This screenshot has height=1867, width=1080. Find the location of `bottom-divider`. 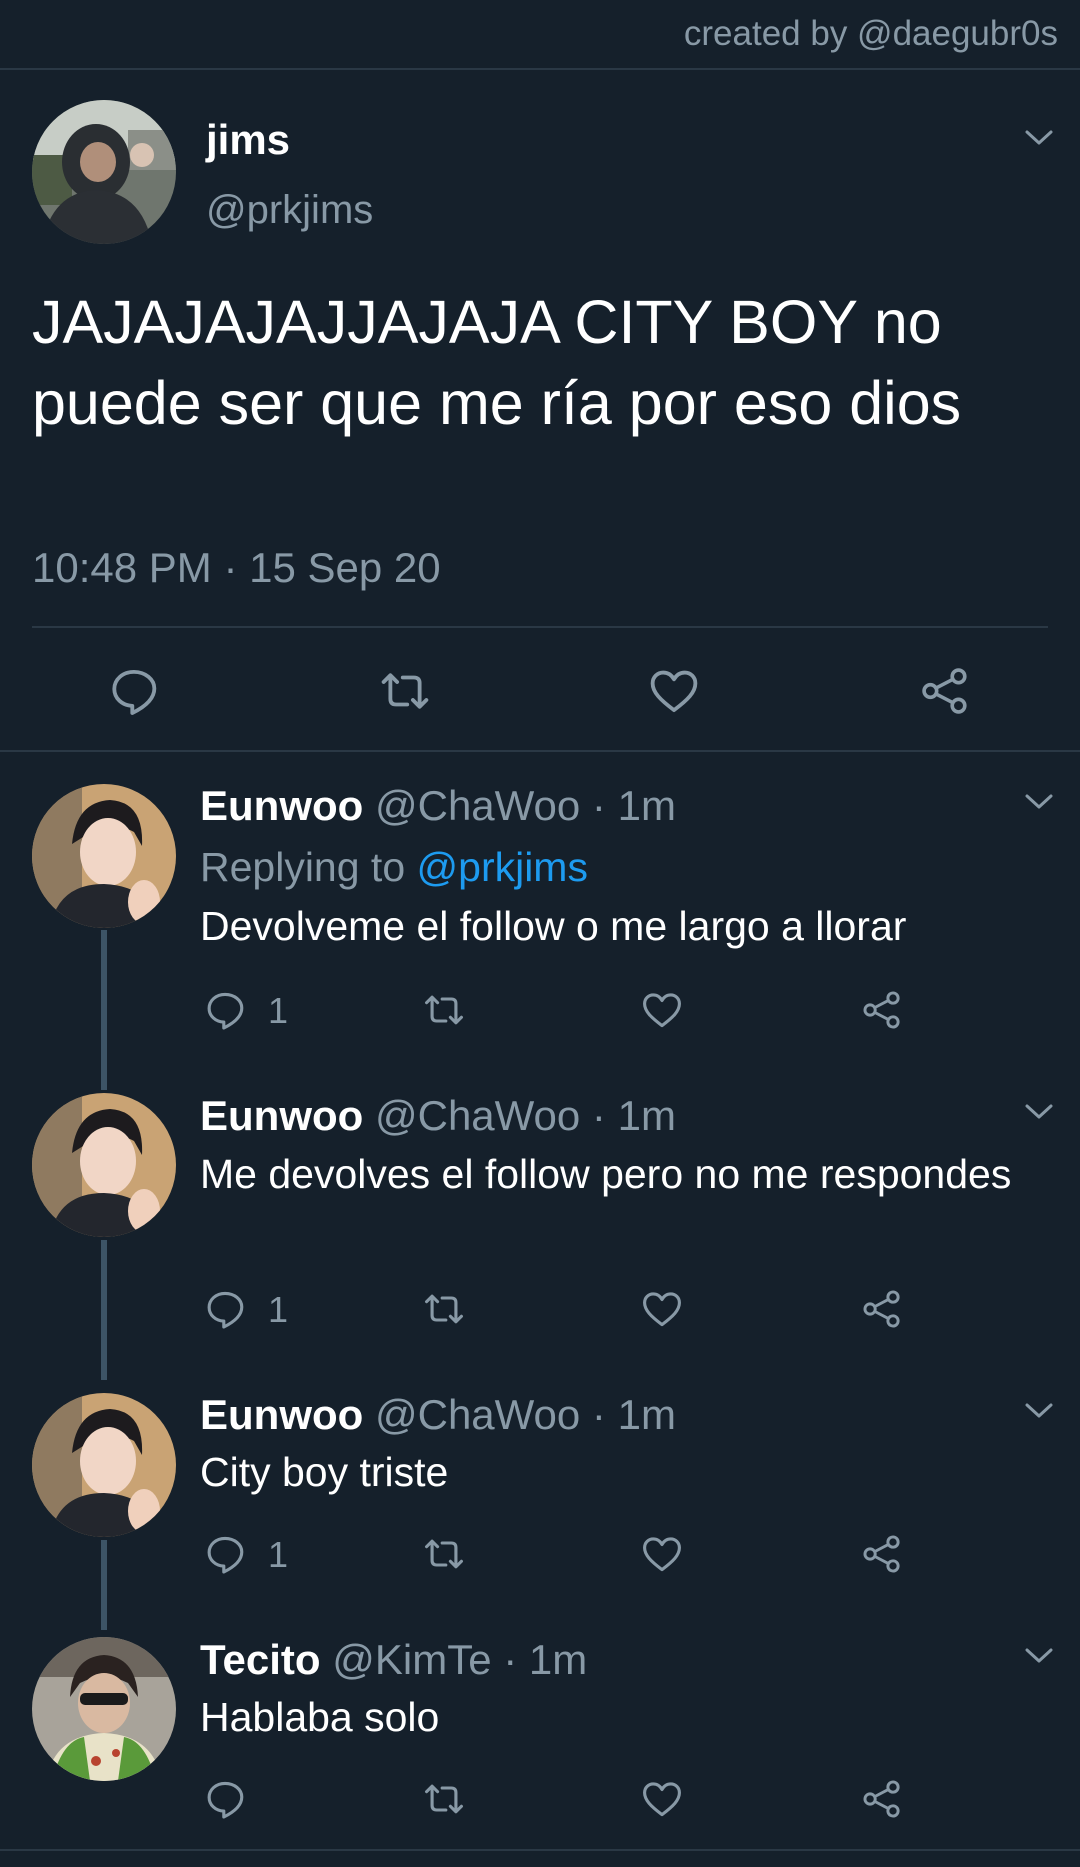

bottom-divider is located at coordinates (540, 1850).